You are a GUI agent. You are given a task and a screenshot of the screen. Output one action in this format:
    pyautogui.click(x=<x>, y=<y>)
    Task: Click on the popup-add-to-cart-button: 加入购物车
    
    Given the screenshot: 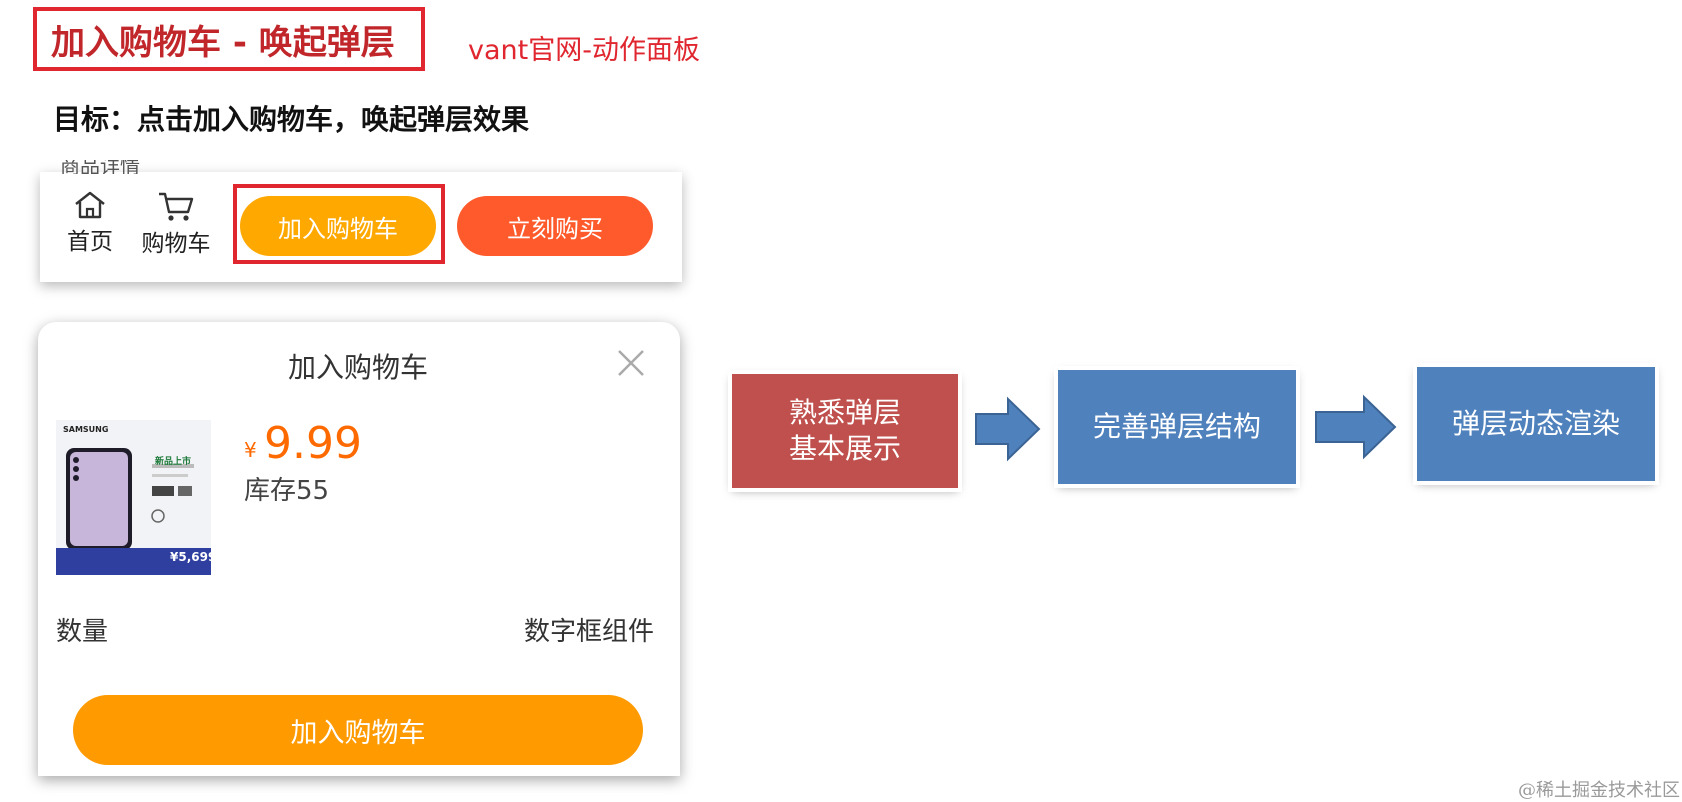 What is the action you would take?
    pyautogui.click(x=358, y=730)
    